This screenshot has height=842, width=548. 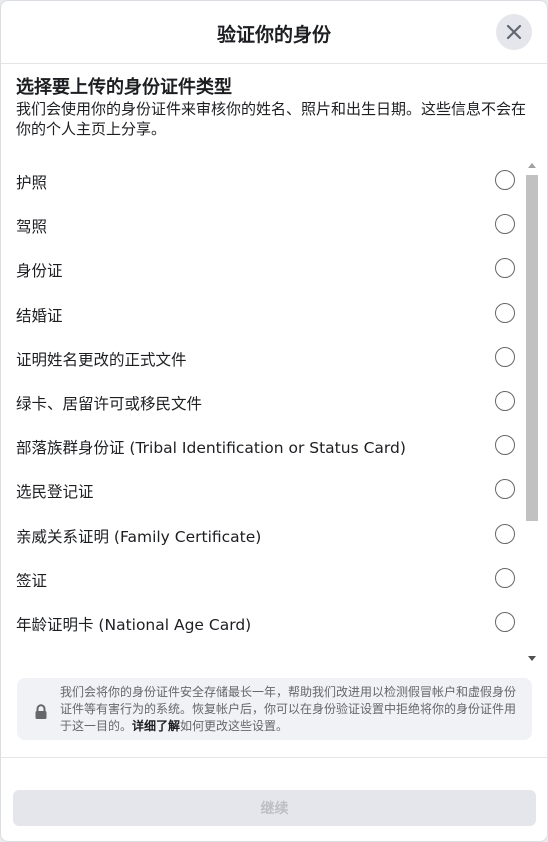 I want to click on option-label: 绿卡、居留许可或移民文件, so click(x=109, y=403).